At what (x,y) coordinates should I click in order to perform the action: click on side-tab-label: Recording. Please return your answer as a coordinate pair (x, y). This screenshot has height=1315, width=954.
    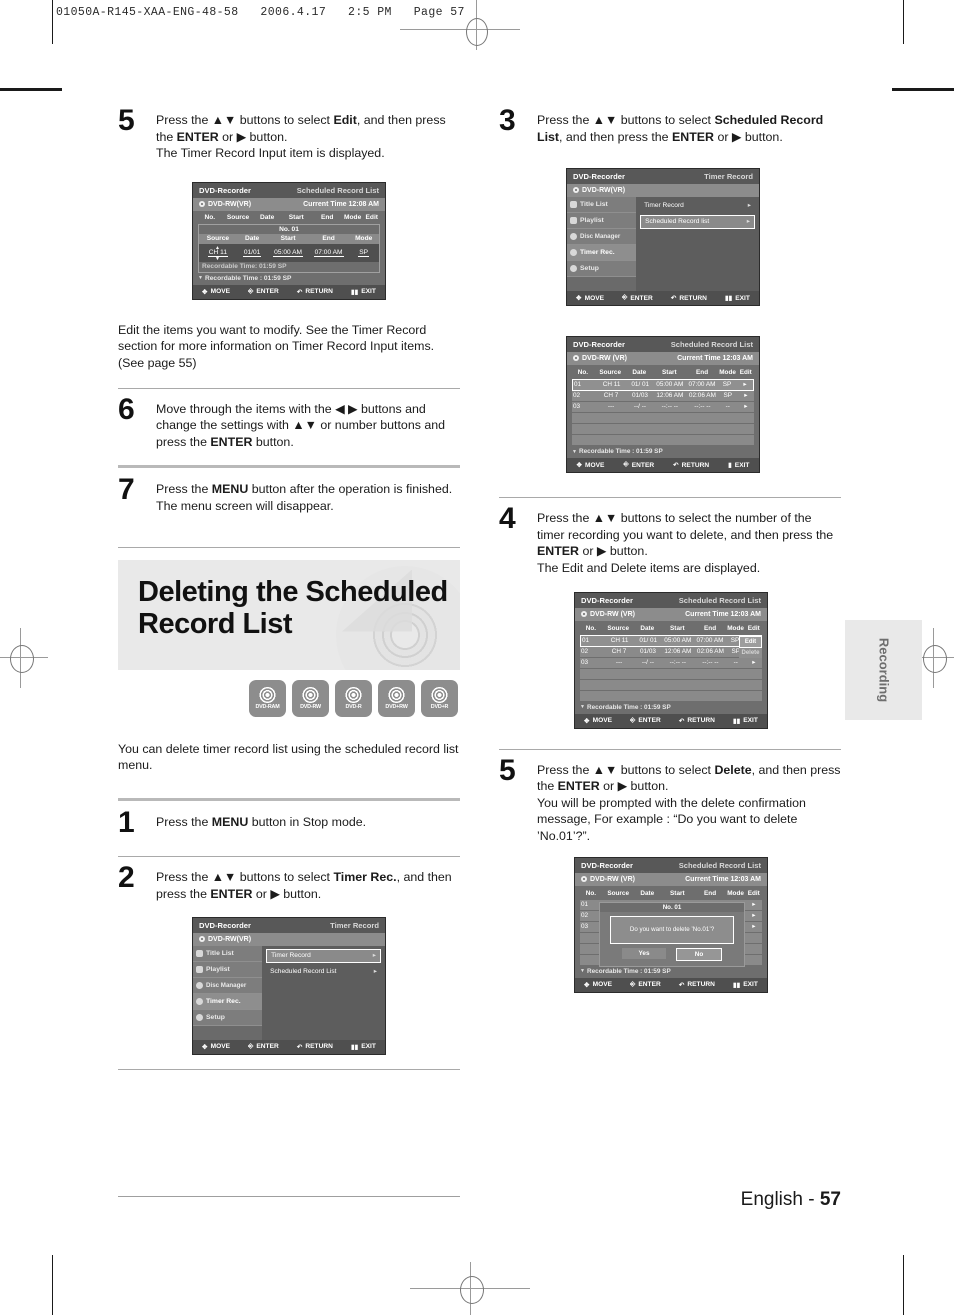
    Looking at the image, I should click on (883, 670).